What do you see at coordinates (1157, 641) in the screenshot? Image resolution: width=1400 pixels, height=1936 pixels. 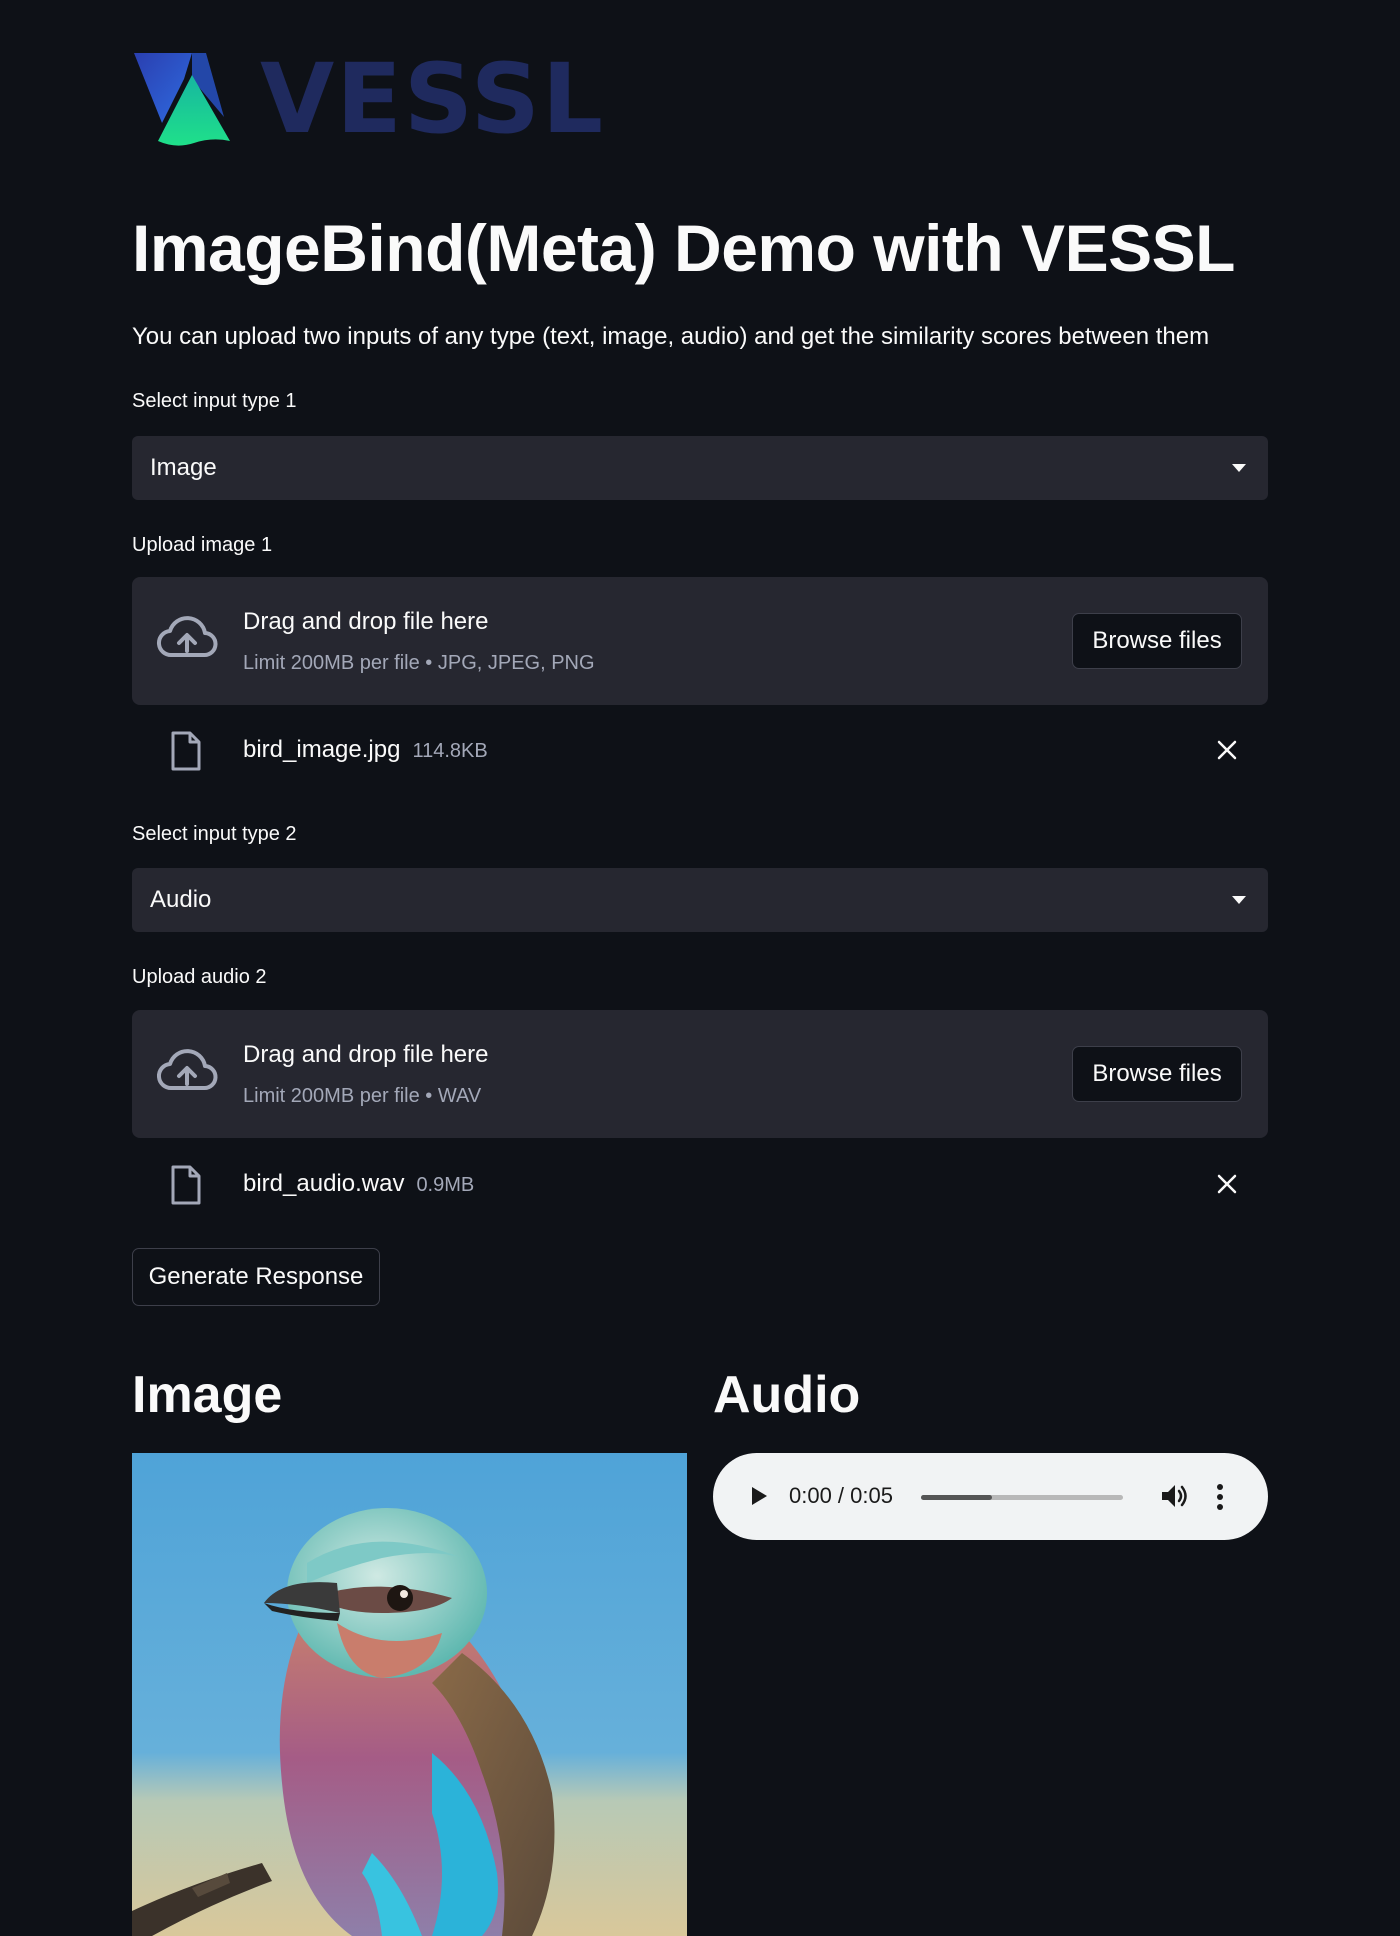 I see `browse-files-button-1: Browse files` at bounding box center [1157, 641].